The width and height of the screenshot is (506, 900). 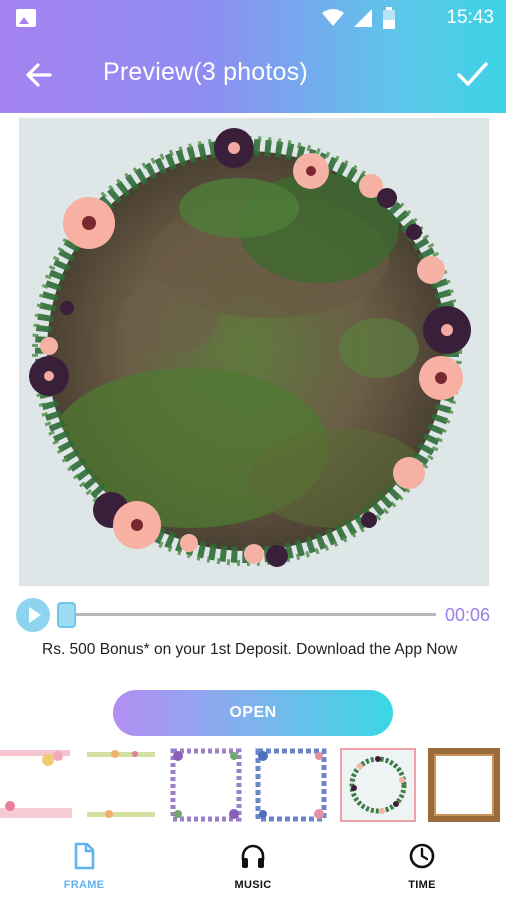 I want to click on elapsed-time: 00:06, so click(x=468, y=615).